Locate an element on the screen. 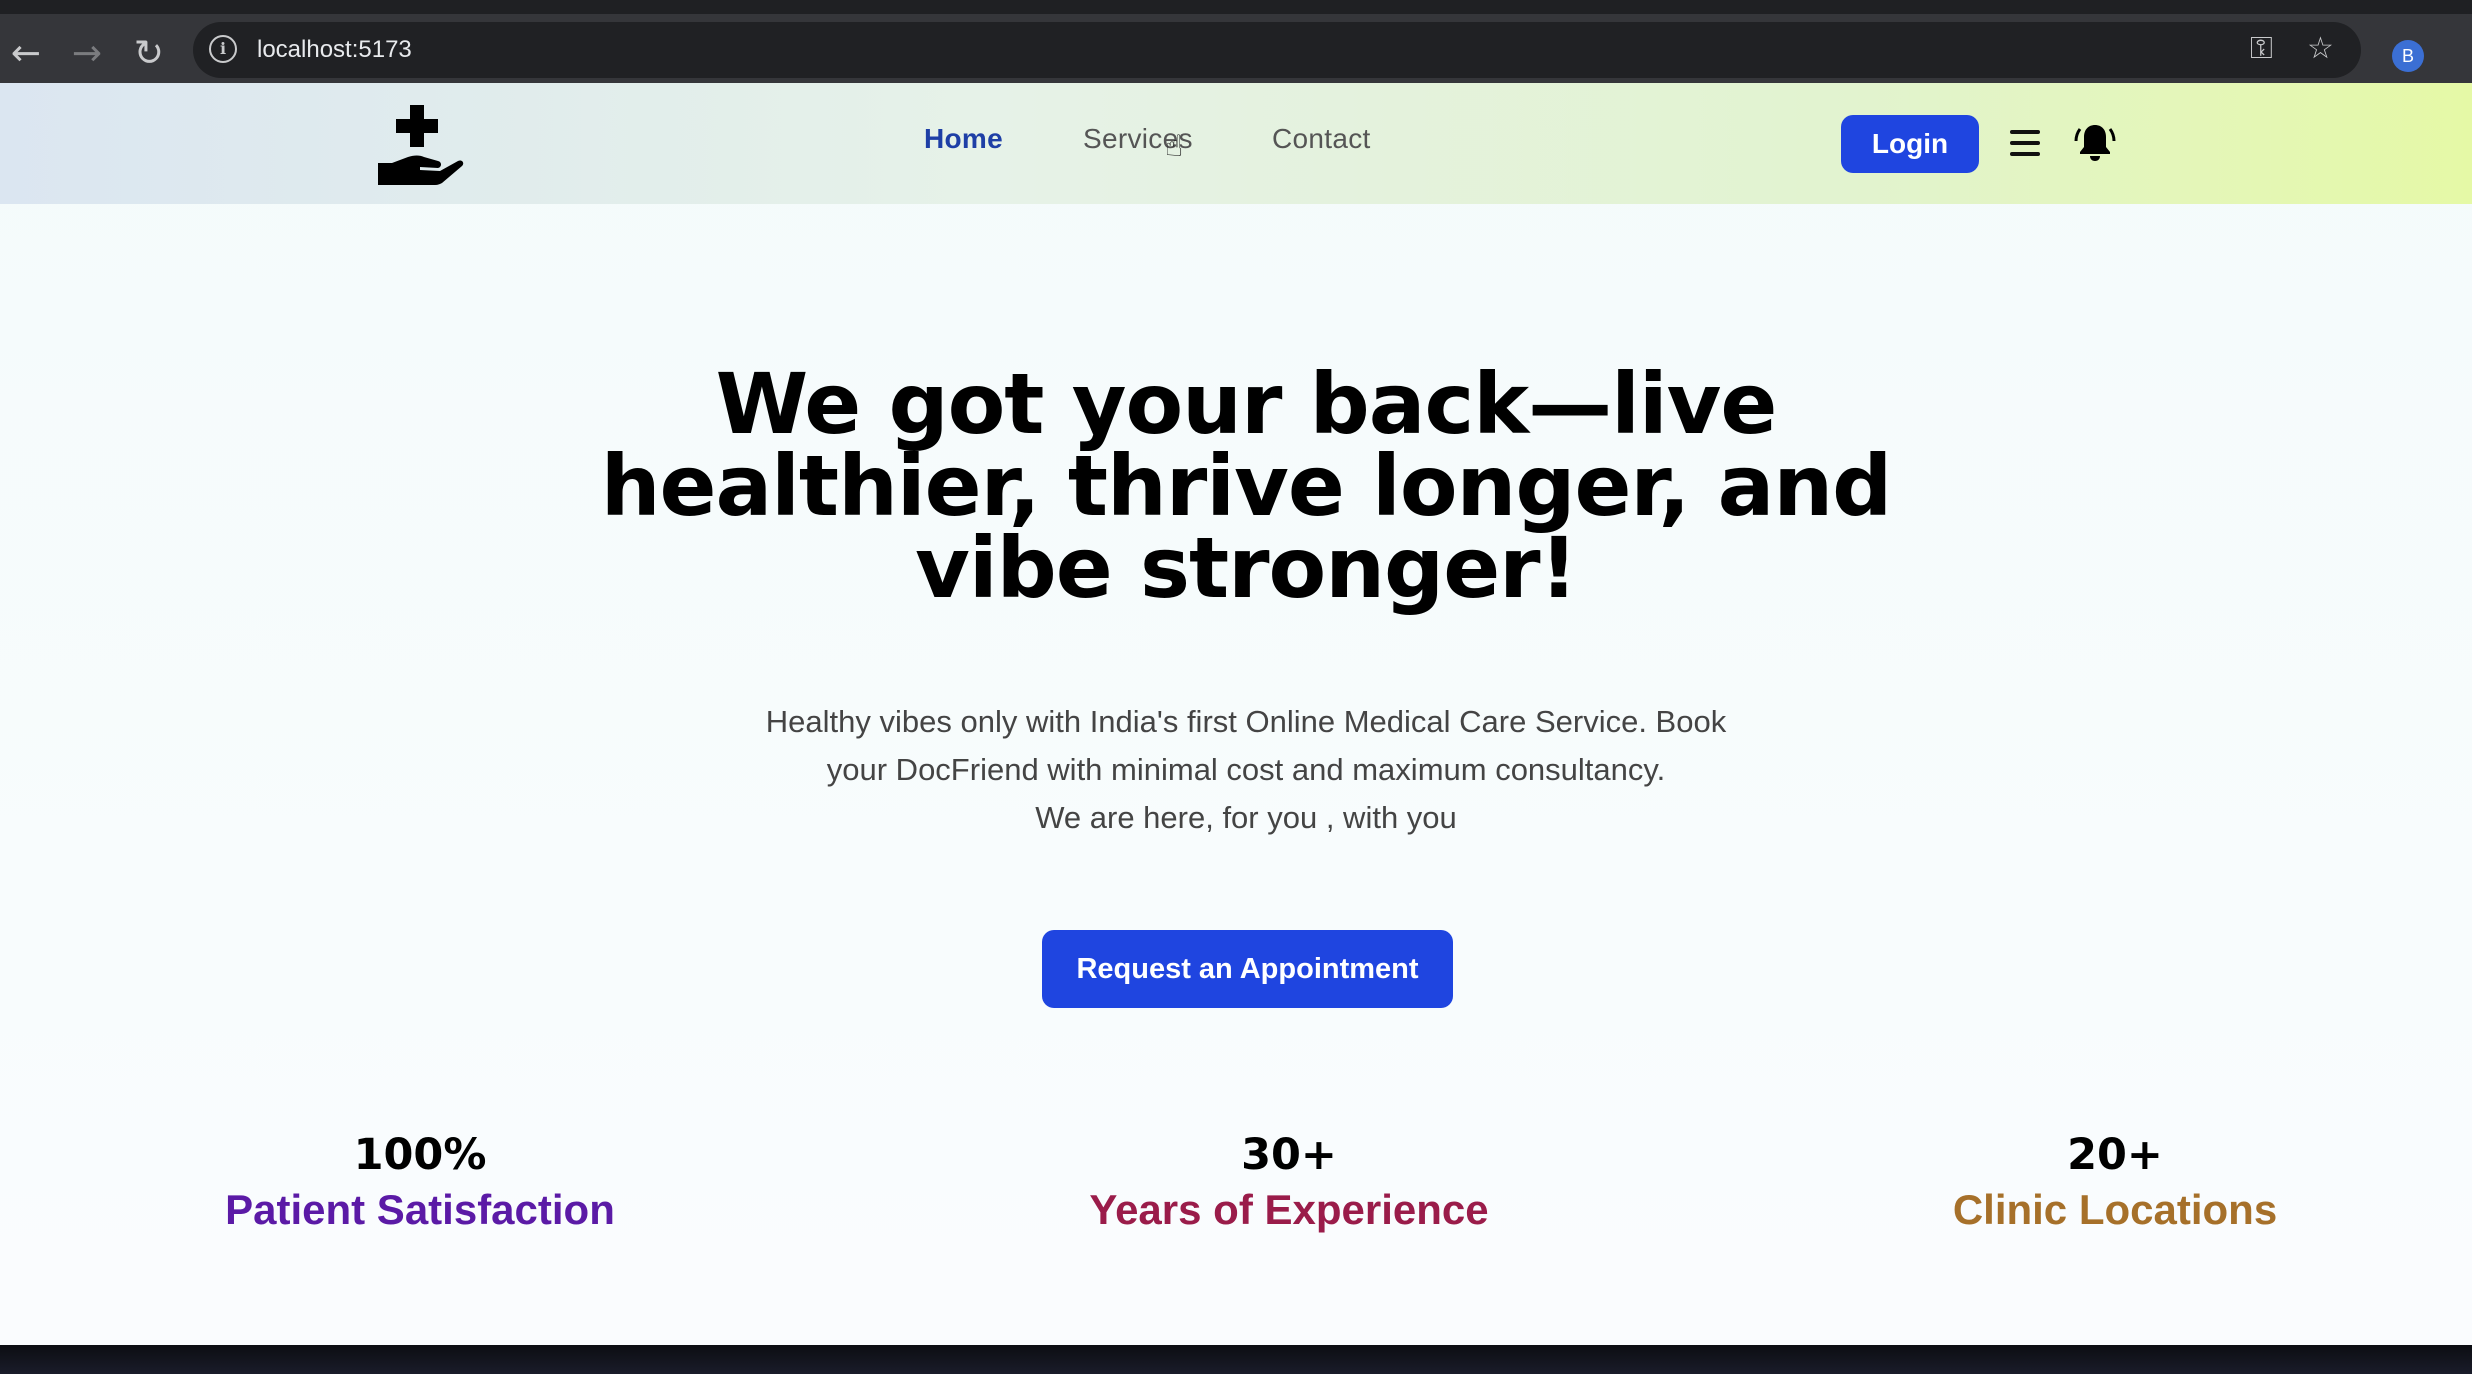 The image size is (2472, 1374). bell-icon is located at coordinates (2095, 142).